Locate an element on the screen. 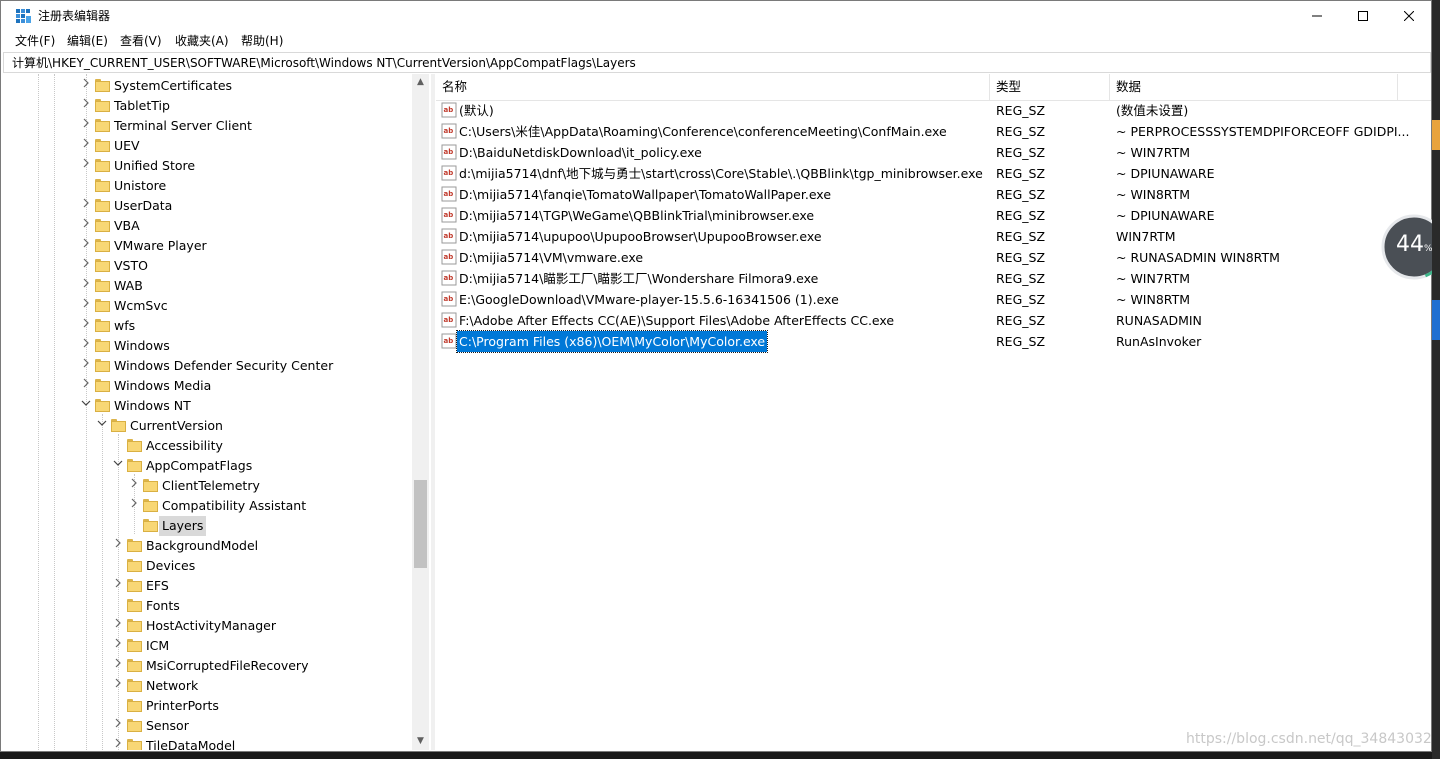 Image resolution: width=1440 pixels, height=759 pixels. tree-item: Fonts is located at coordinates (210, 606).